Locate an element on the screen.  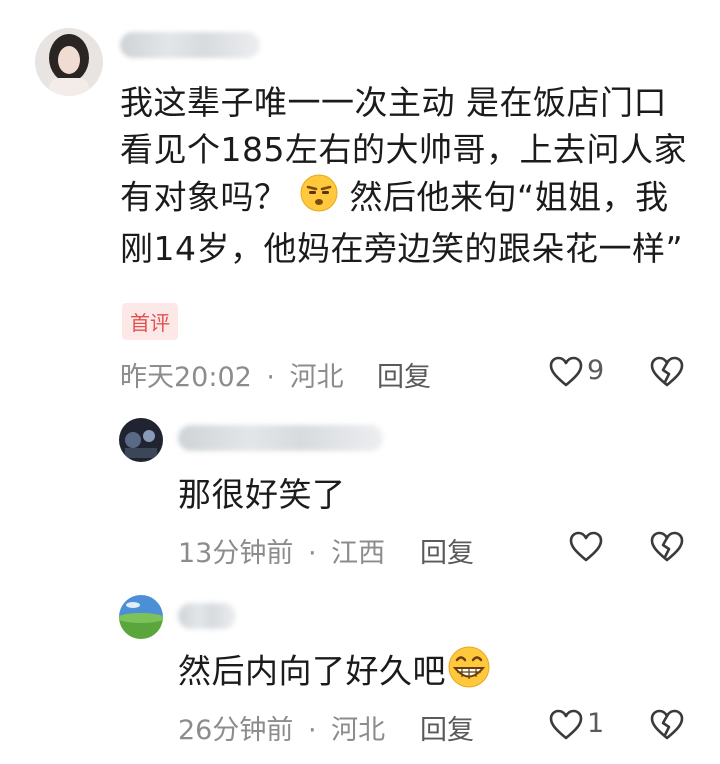
comment-meta: 昨天20:02 · 河北 is located at coordinates (232, 374).